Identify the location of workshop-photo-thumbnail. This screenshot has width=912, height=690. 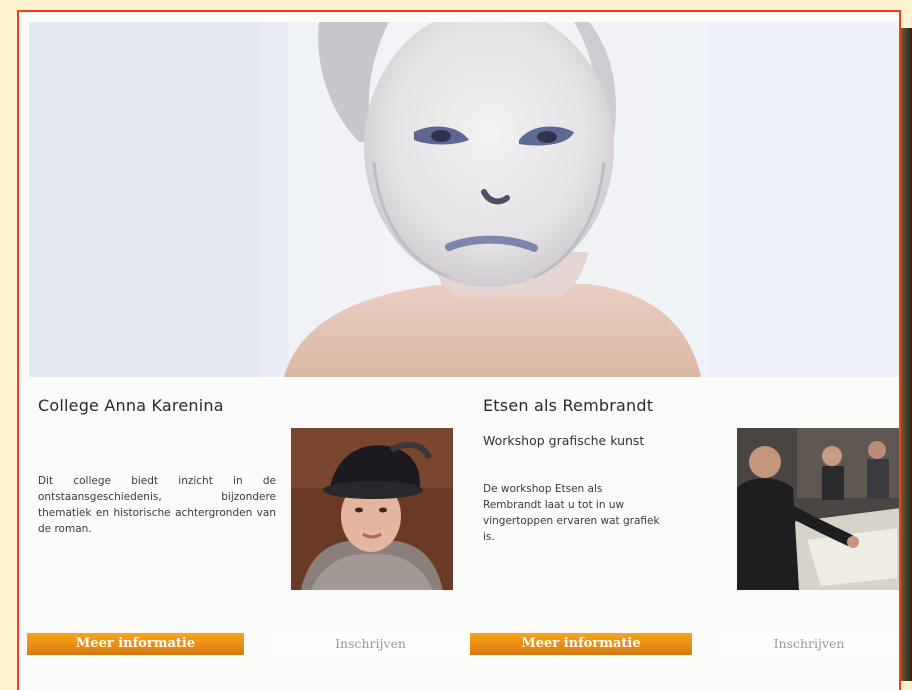
(818, 509).